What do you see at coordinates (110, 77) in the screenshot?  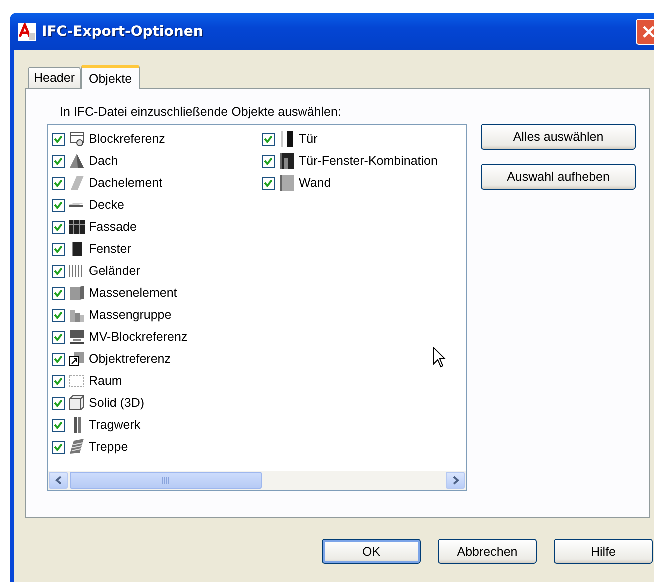 I see `tab: Objekte` at bounding box center [110, 77].